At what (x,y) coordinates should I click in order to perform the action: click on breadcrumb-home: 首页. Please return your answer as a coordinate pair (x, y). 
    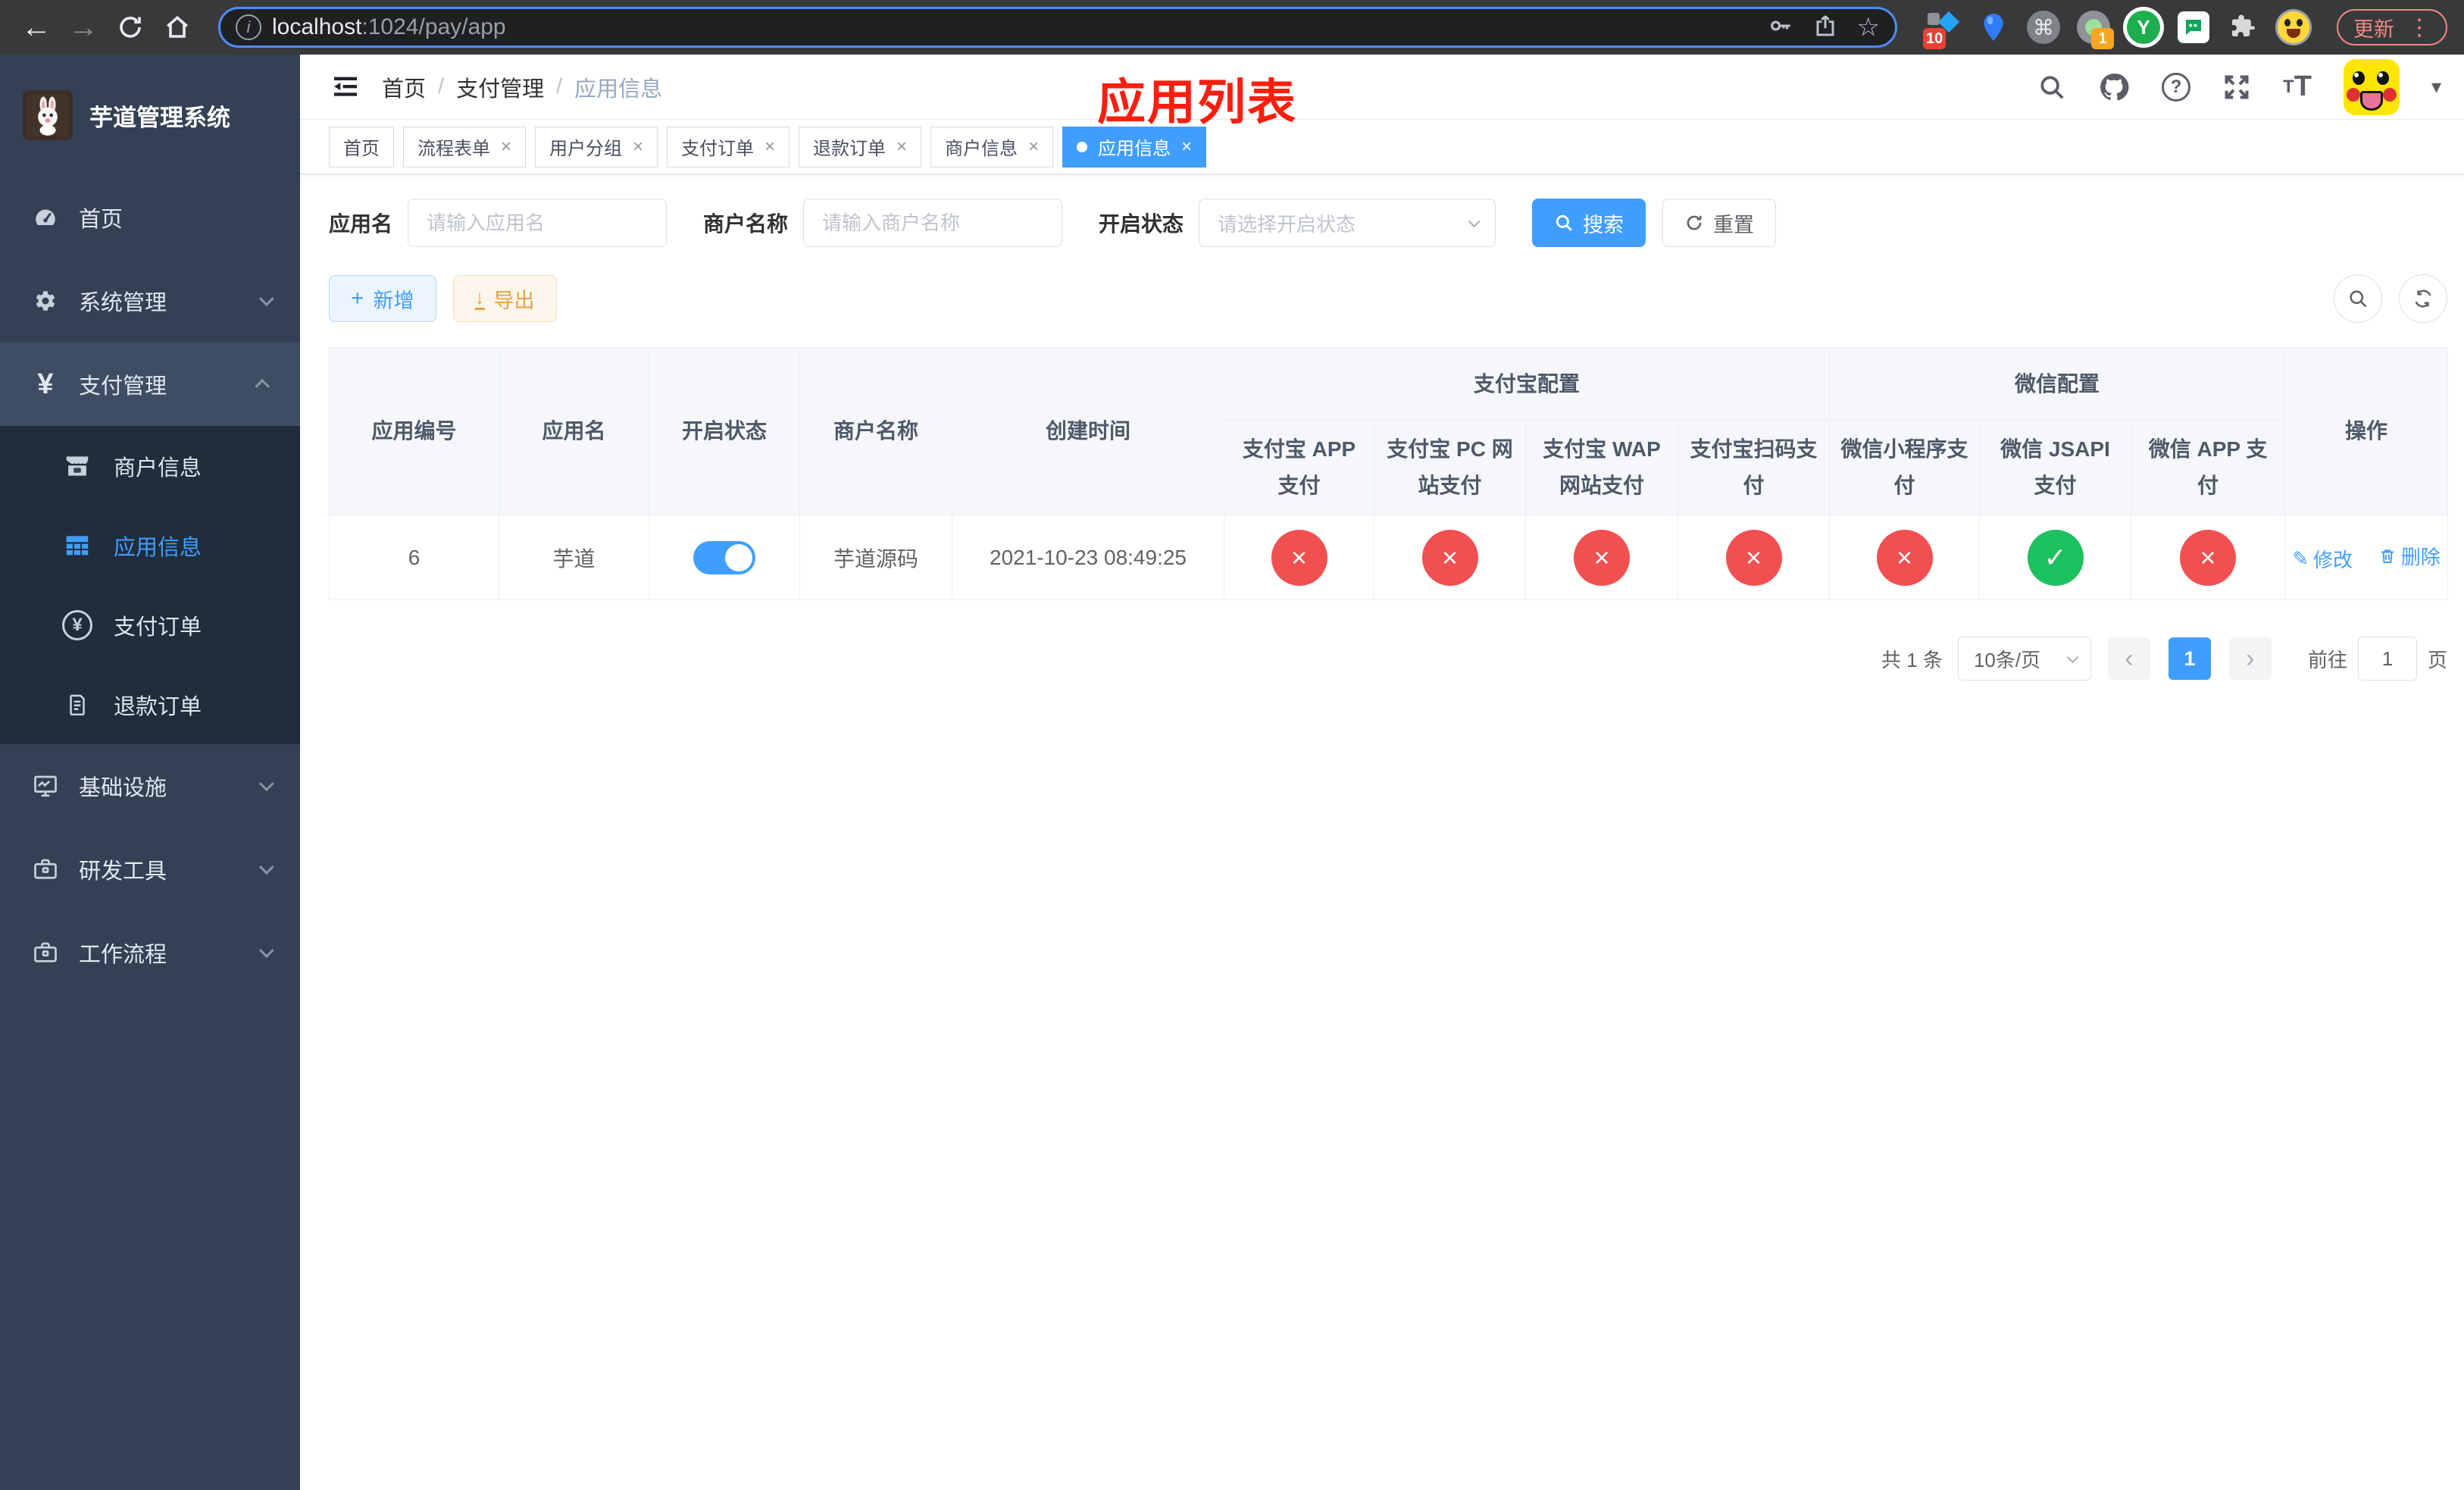
    Looking at the image, I should click on (404, 87).